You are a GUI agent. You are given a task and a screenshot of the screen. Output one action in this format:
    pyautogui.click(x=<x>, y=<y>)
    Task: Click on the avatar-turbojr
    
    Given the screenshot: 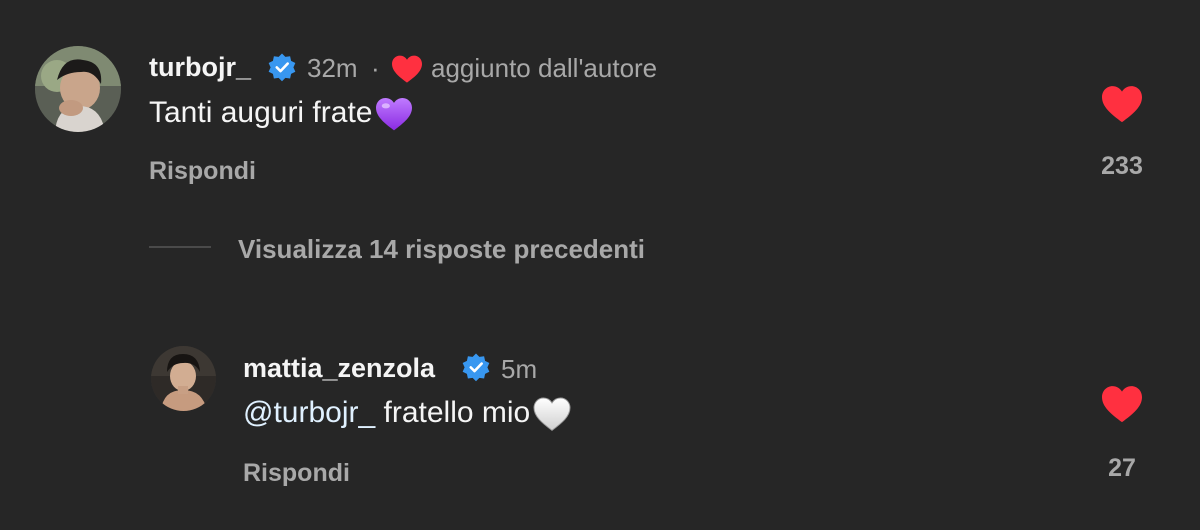 What is the action you would take?
    pyautogui.click(x=78, y=89)
    